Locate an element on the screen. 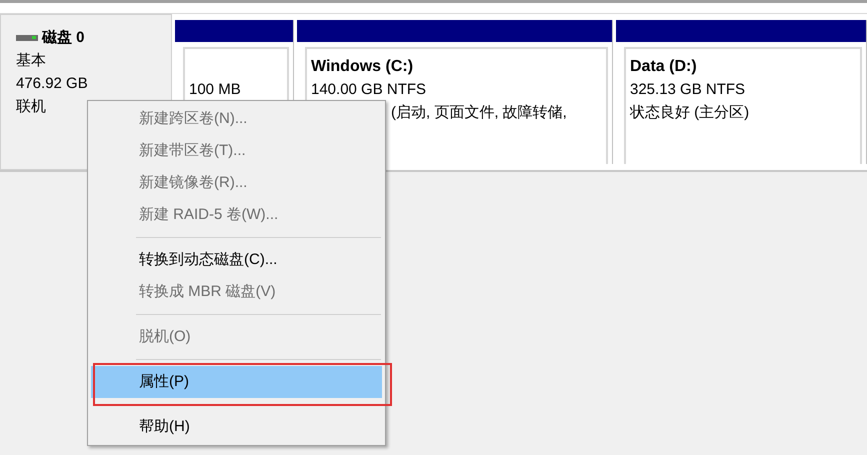  disk-name: 磁盘 0 is located at coordinates (63, 38).